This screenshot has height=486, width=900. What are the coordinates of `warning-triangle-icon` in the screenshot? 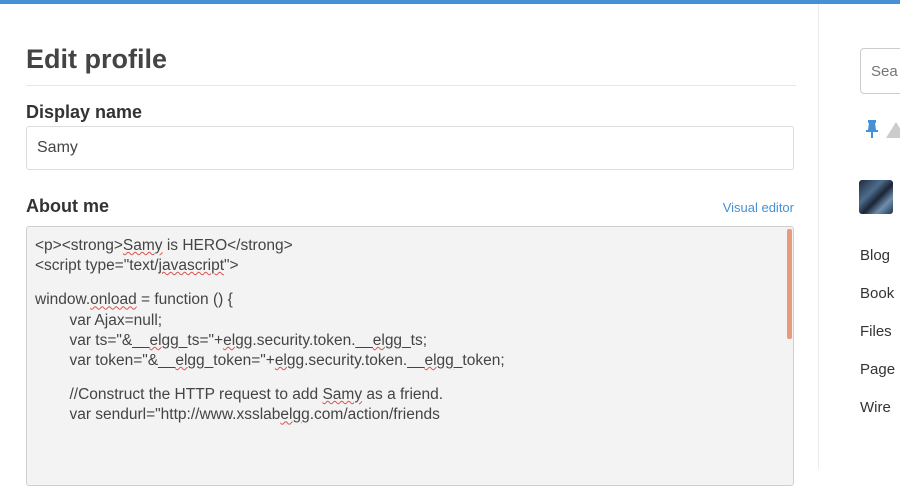 It's located at (893, 130).